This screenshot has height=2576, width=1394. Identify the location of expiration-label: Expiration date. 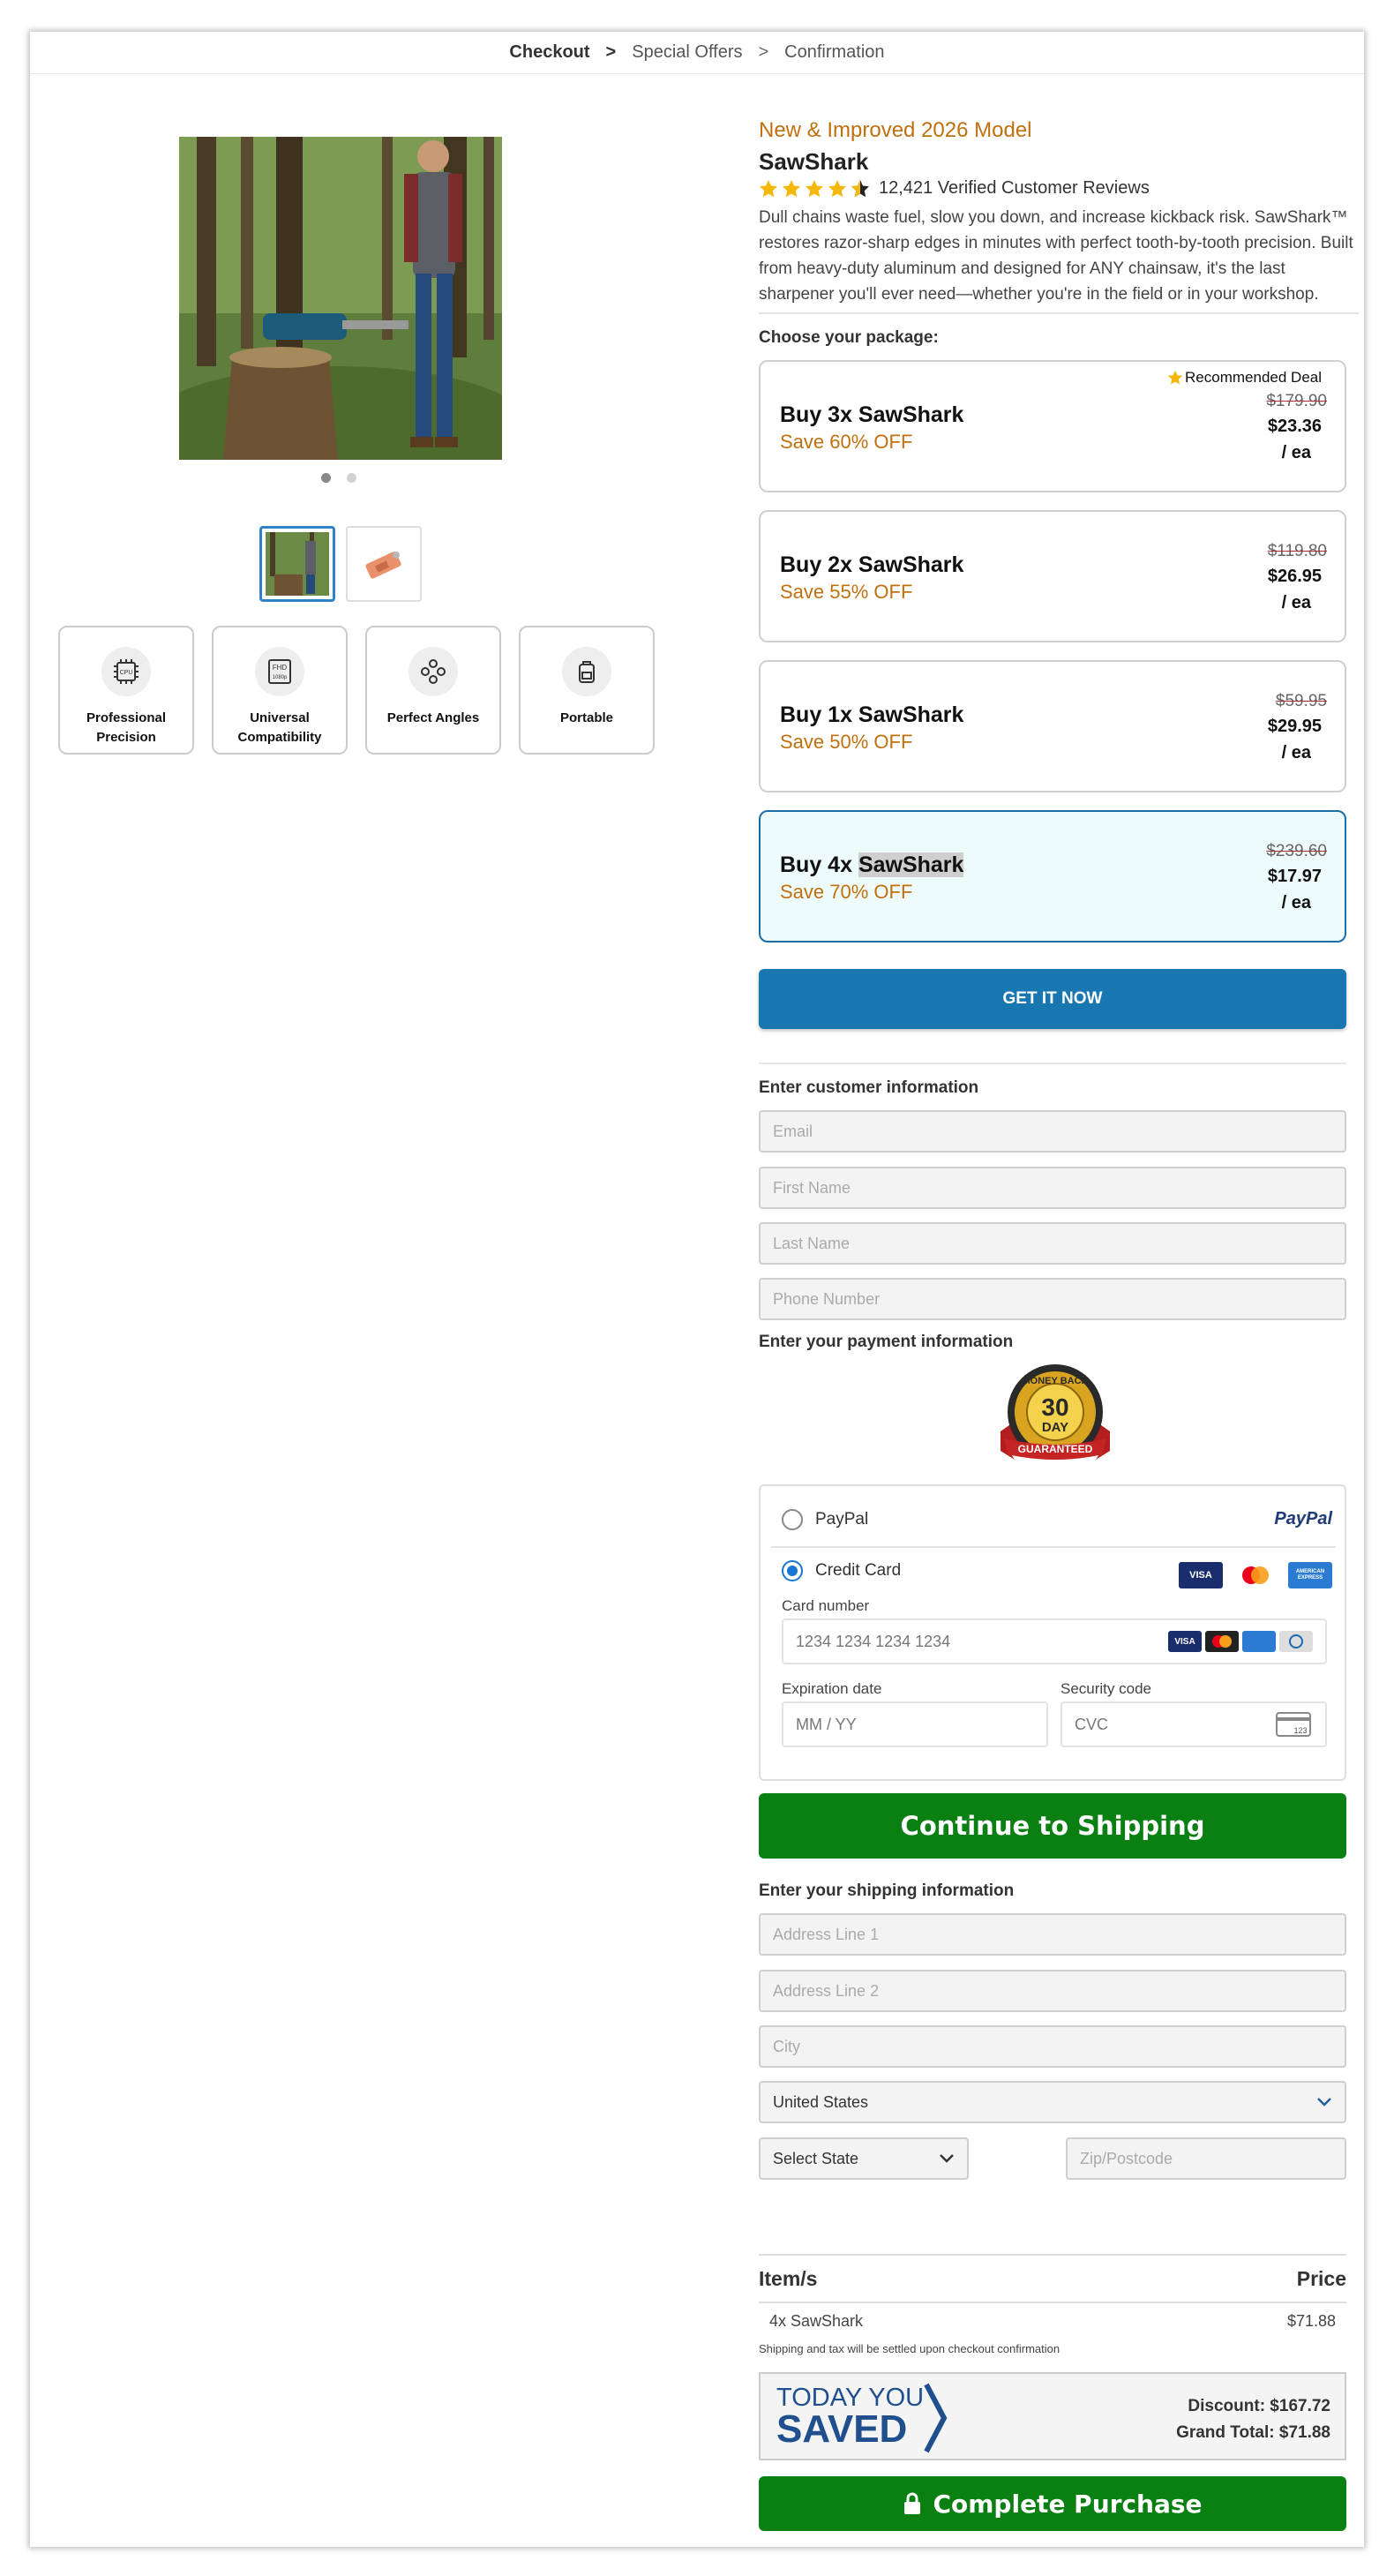
(832, 1688).